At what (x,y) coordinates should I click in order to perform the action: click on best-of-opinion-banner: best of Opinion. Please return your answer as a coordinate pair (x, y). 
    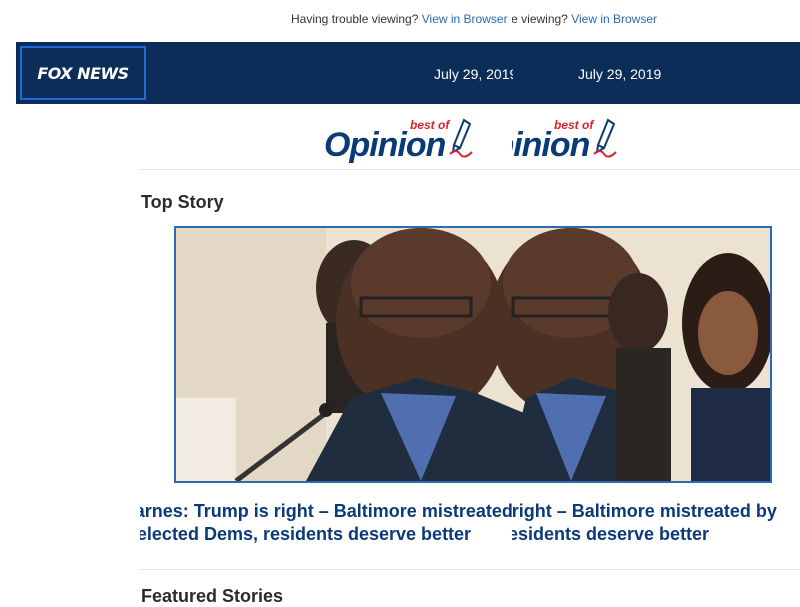
    Looking at the image, I should click on (417, 142).